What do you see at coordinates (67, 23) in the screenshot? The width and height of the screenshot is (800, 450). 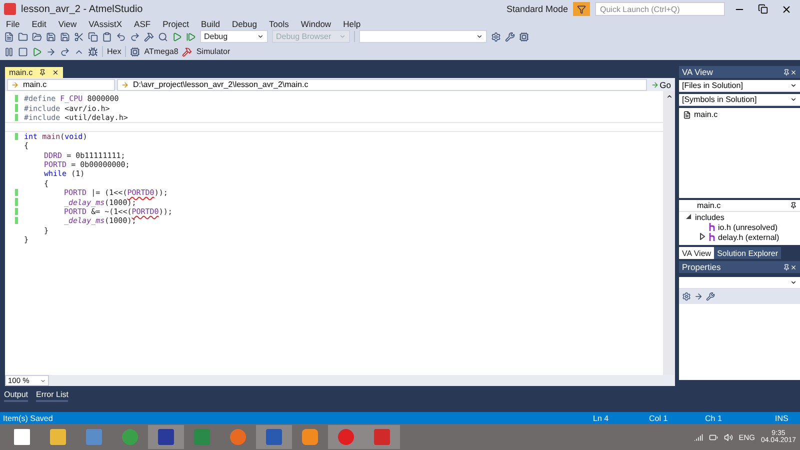 I see `menu-item: View` at bounding box center [67, 23].